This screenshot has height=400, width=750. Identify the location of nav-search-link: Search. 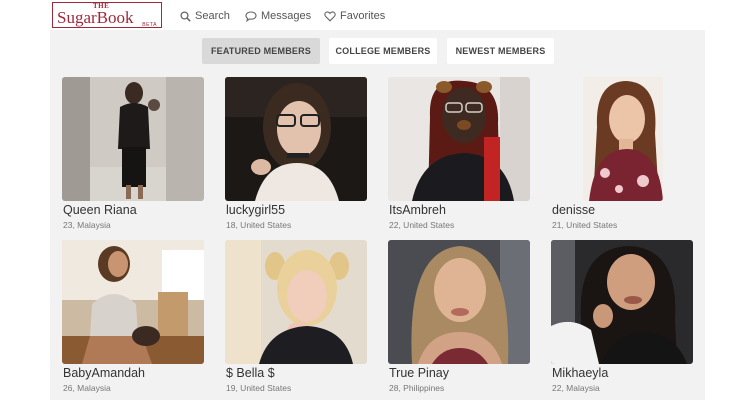
(205, 16).